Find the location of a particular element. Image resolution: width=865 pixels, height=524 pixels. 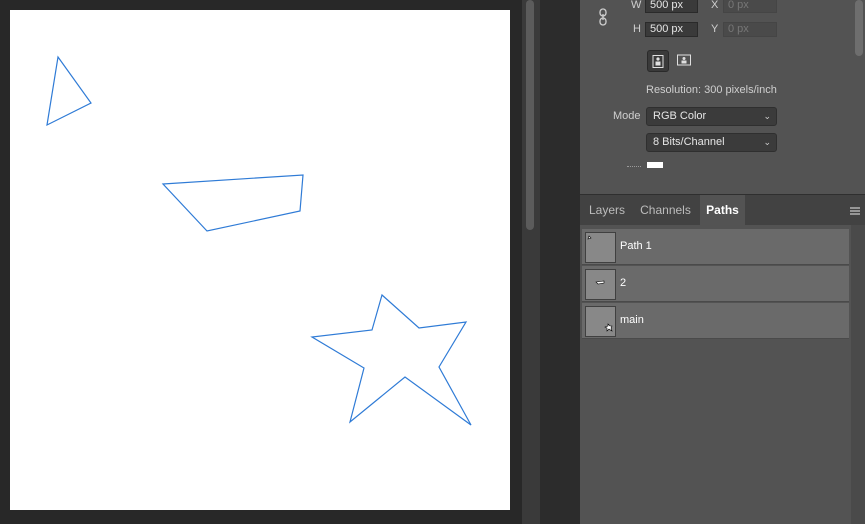

landscape-icon is located at coordinates (684, 60).